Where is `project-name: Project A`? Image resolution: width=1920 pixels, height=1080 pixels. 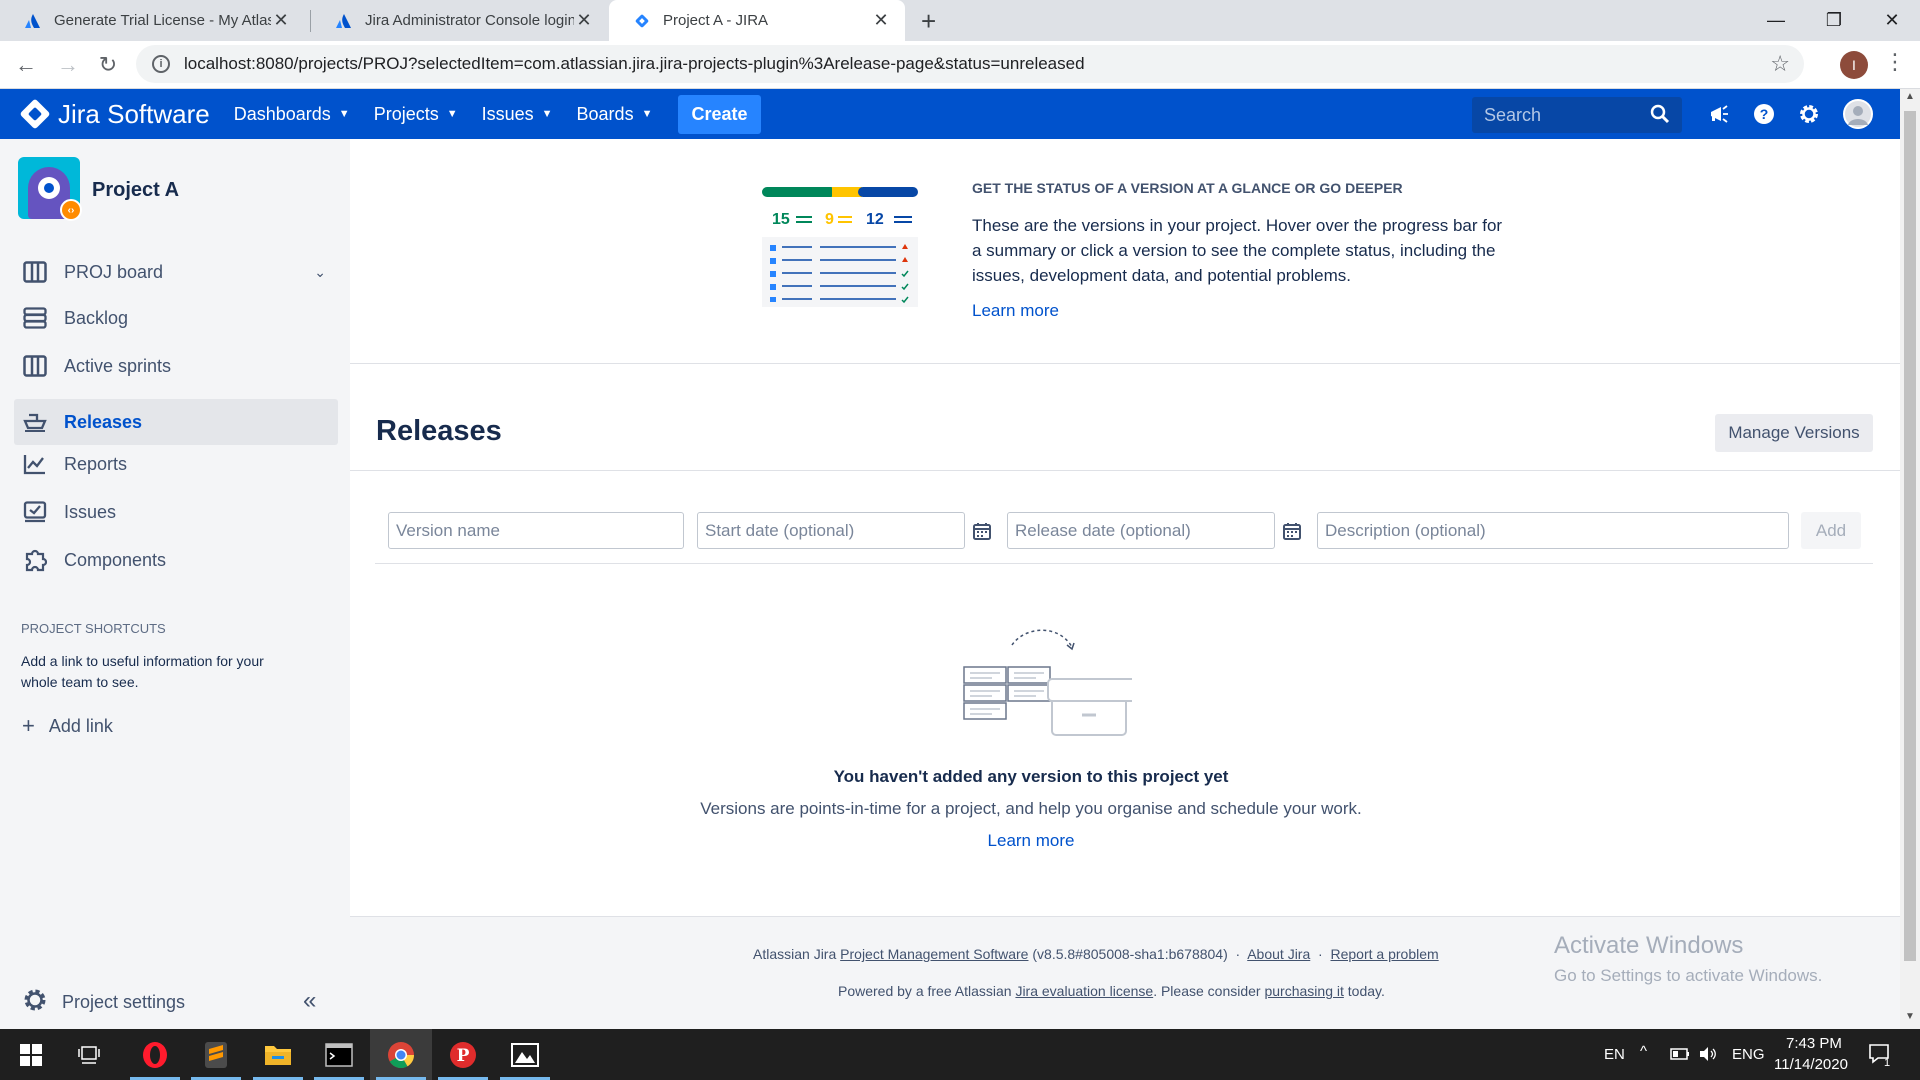 project-name: Project A is located at coordinates (135, 190).